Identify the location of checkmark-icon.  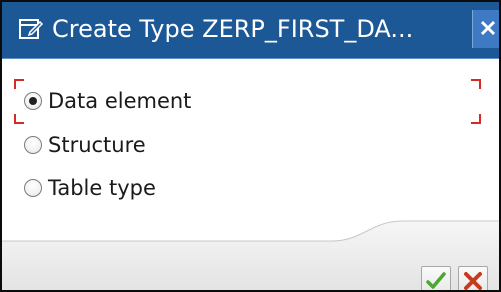
(436, 280).